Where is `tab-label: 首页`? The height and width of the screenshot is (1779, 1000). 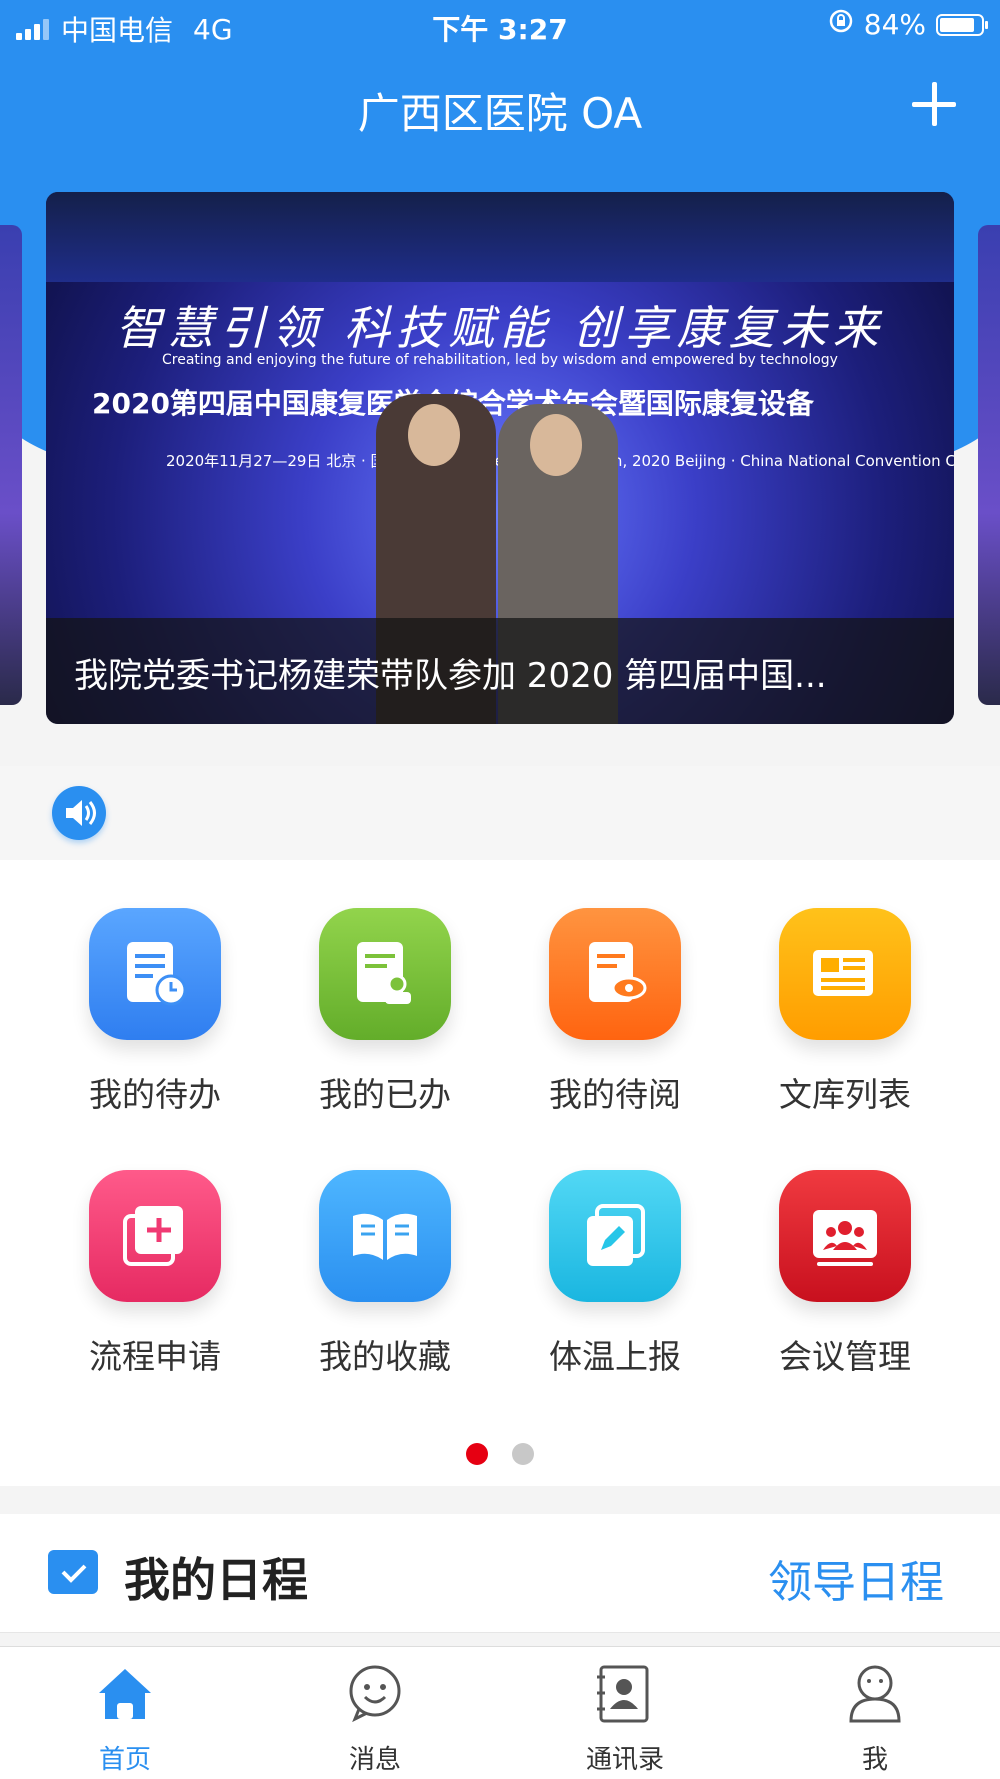
tab-label: 首页 is located at coordinates (124, 1760).